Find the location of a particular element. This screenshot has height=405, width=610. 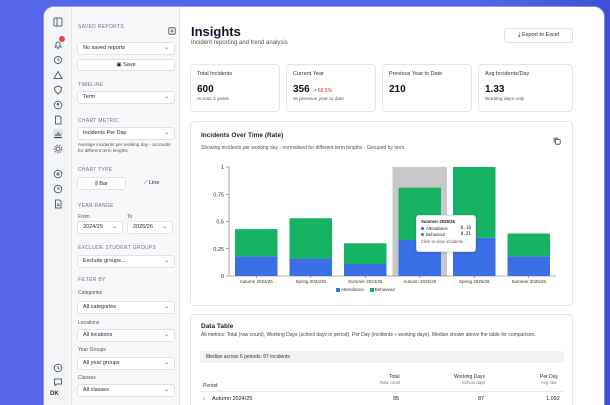

export-excel-button: ⤓ Export to Excel is located at coordinates (538, 35).